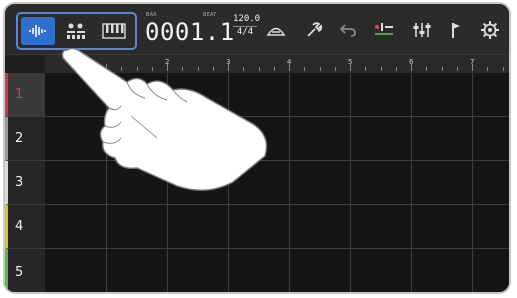  I want to click on track-5-label: 5, so click(19, 272).